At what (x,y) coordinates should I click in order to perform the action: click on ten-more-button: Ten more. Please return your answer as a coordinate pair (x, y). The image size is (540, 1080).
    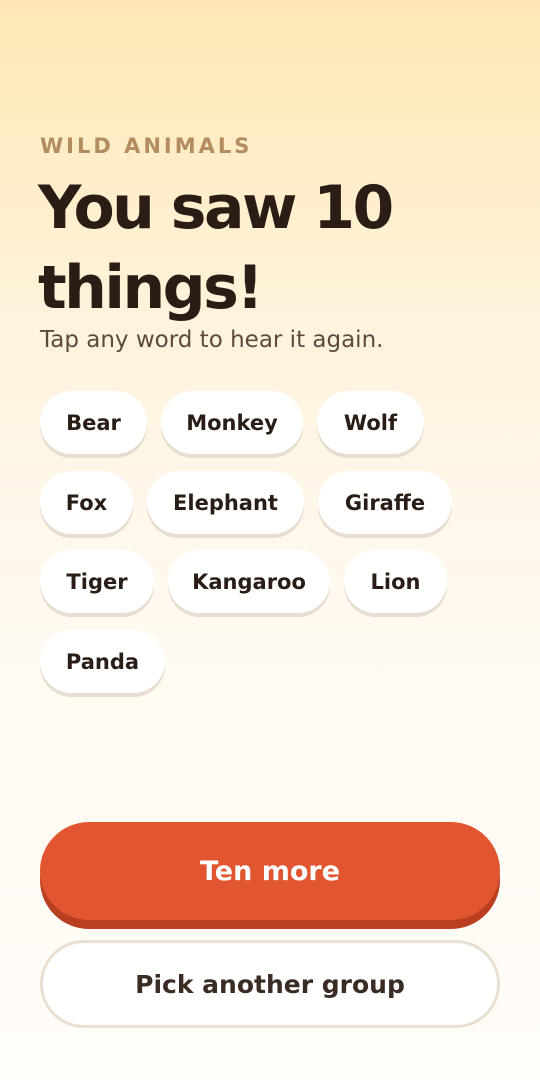
    Looking at the image, I should click on (270, 871).